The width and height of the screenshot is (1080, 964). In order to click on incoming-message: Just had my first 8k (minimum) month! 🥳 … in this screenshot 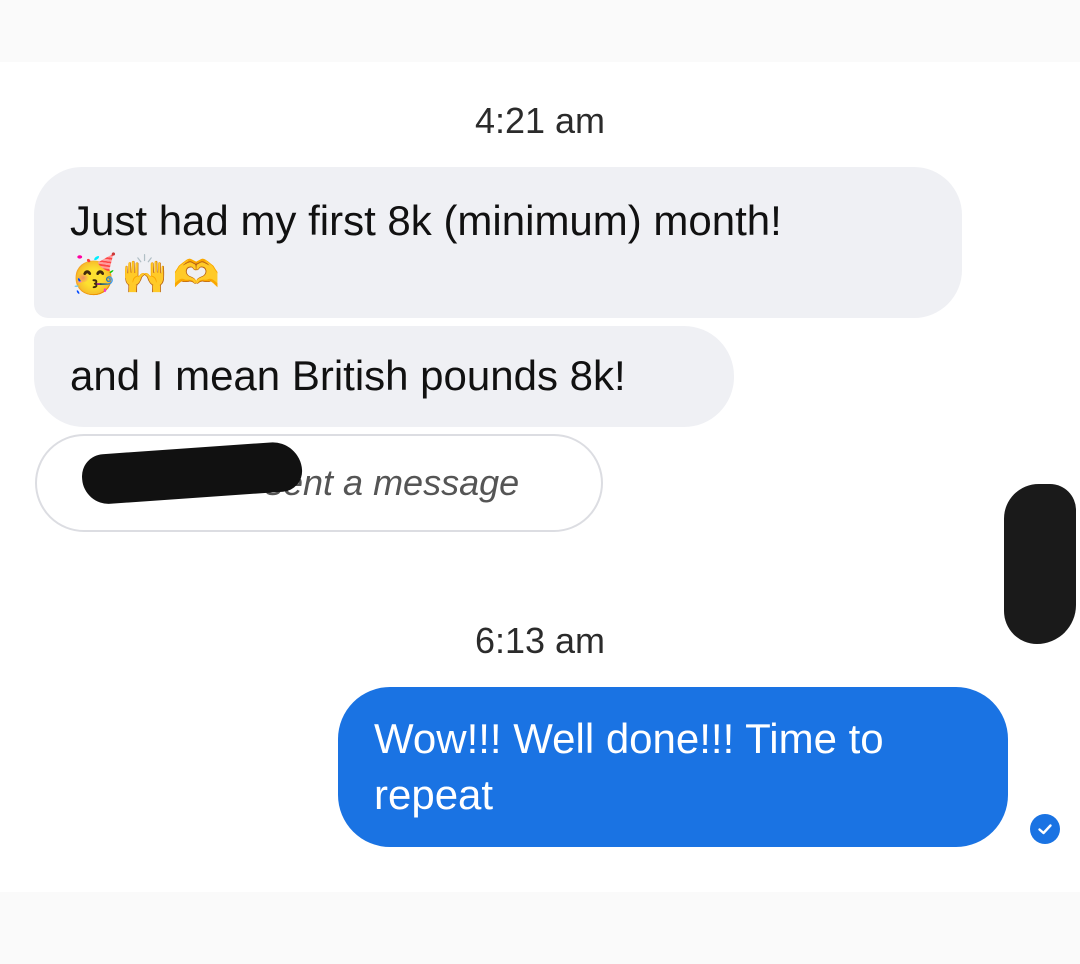, I will do `click(498, 242)`.